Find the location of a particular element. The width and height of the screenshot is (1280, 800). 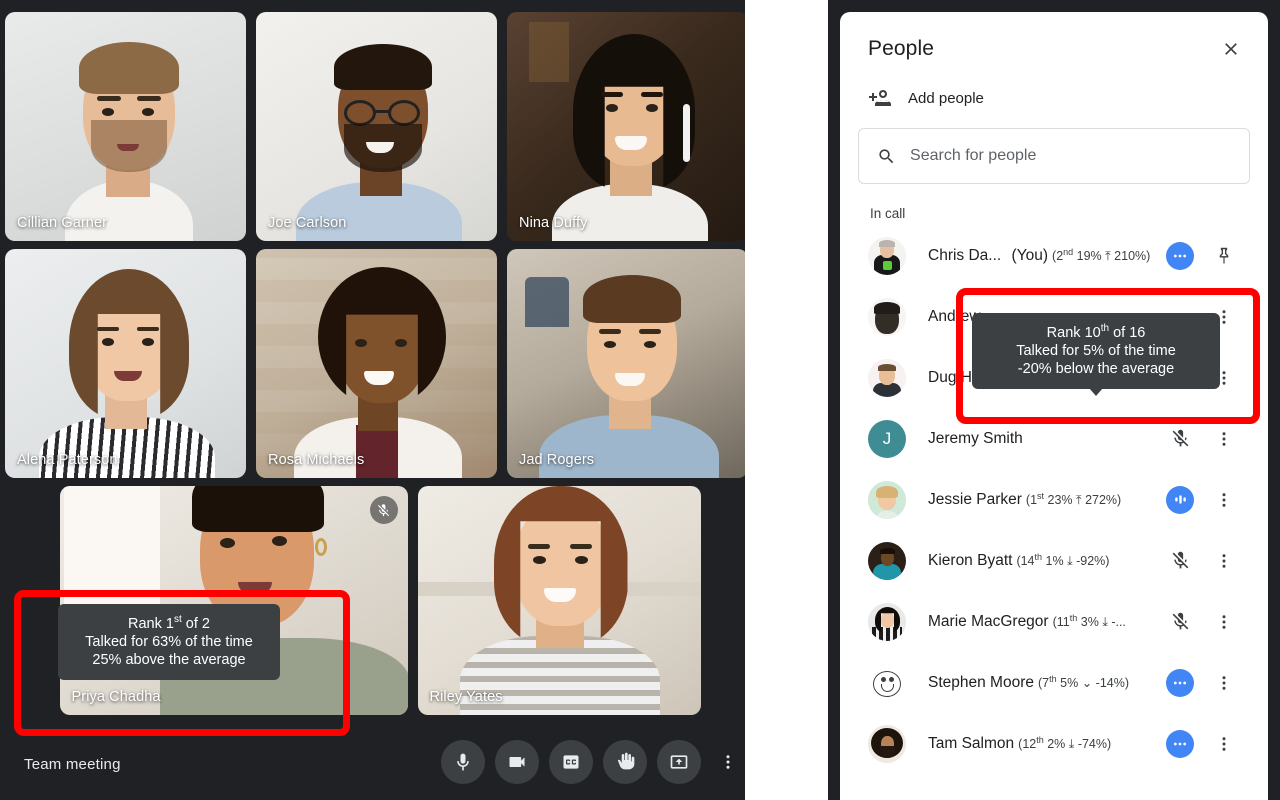

participant-row-stephen-moore: Stephen Moore (7th 5% ⌄ -14%) is located at coordinates (1054, 682).